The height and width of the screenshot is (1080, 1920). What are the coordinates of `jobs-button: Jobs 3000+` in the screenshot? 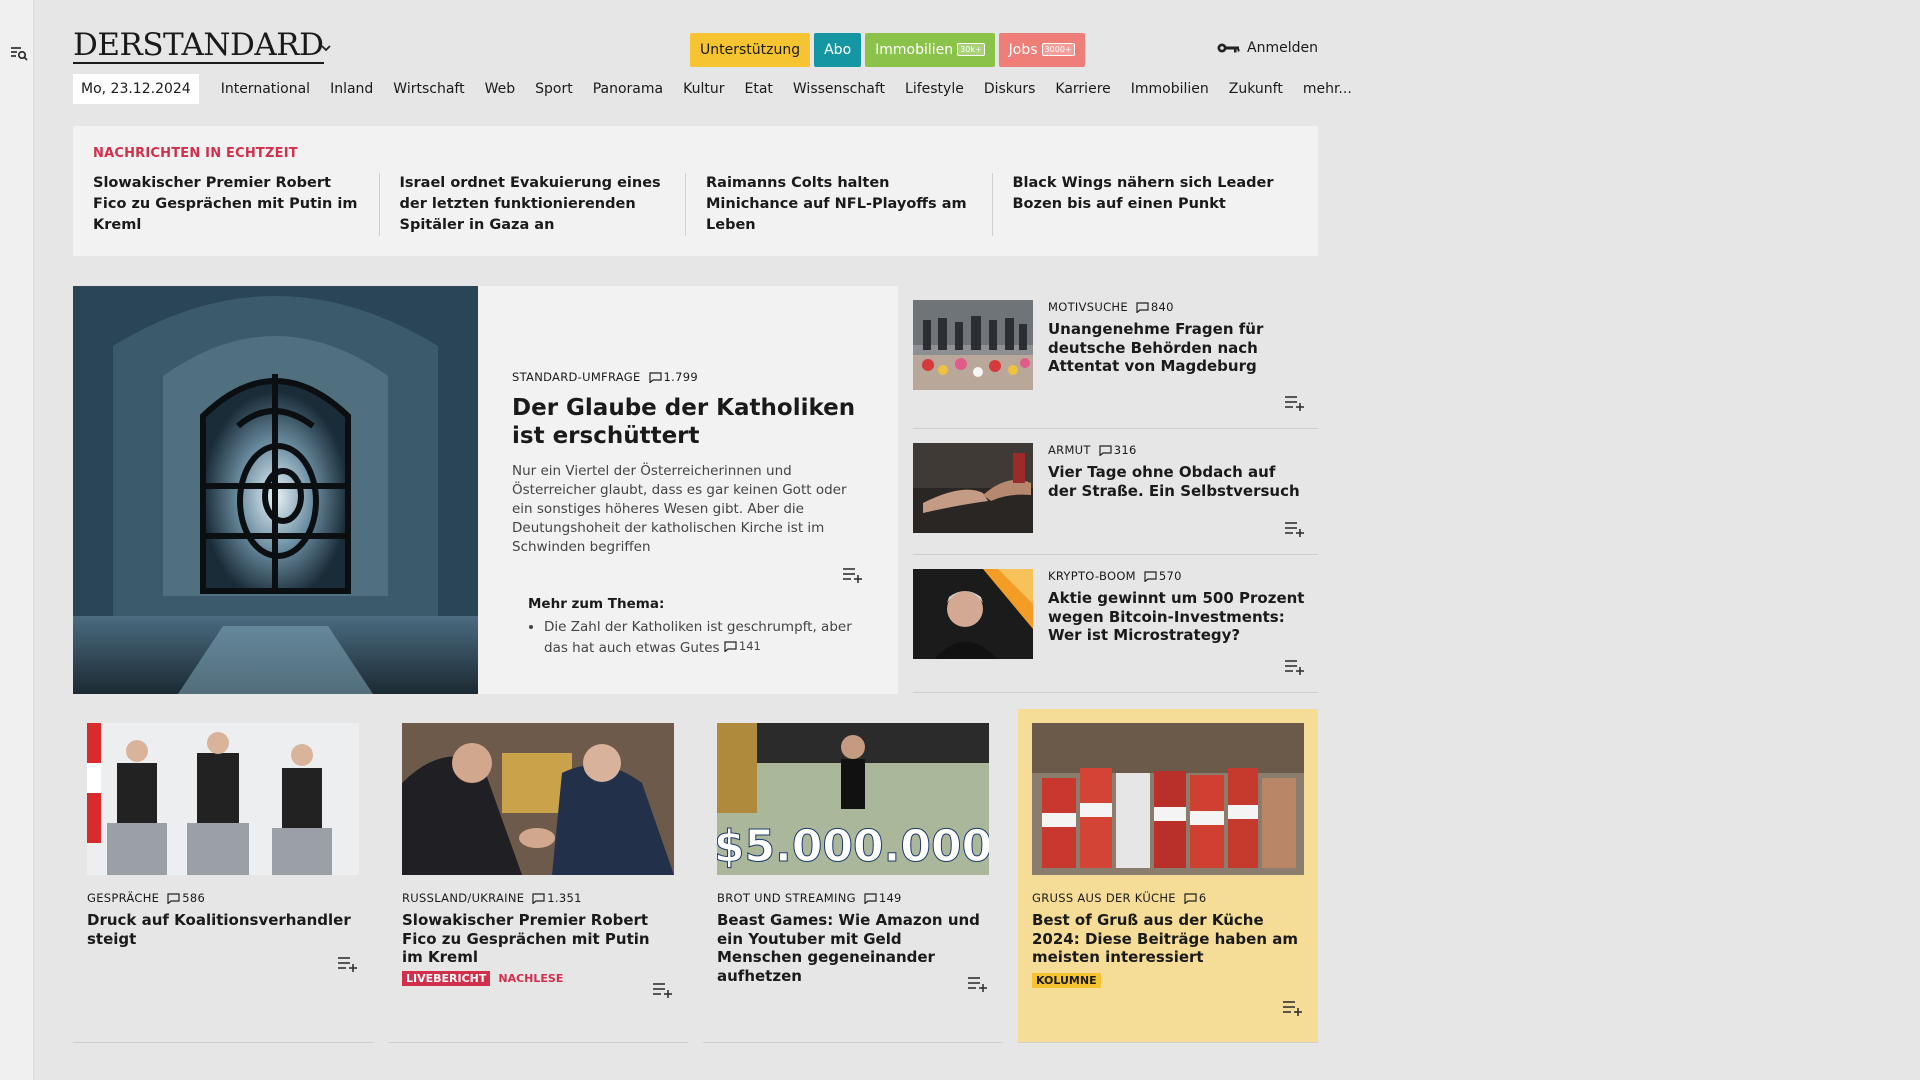 It's located at (1041, 50).